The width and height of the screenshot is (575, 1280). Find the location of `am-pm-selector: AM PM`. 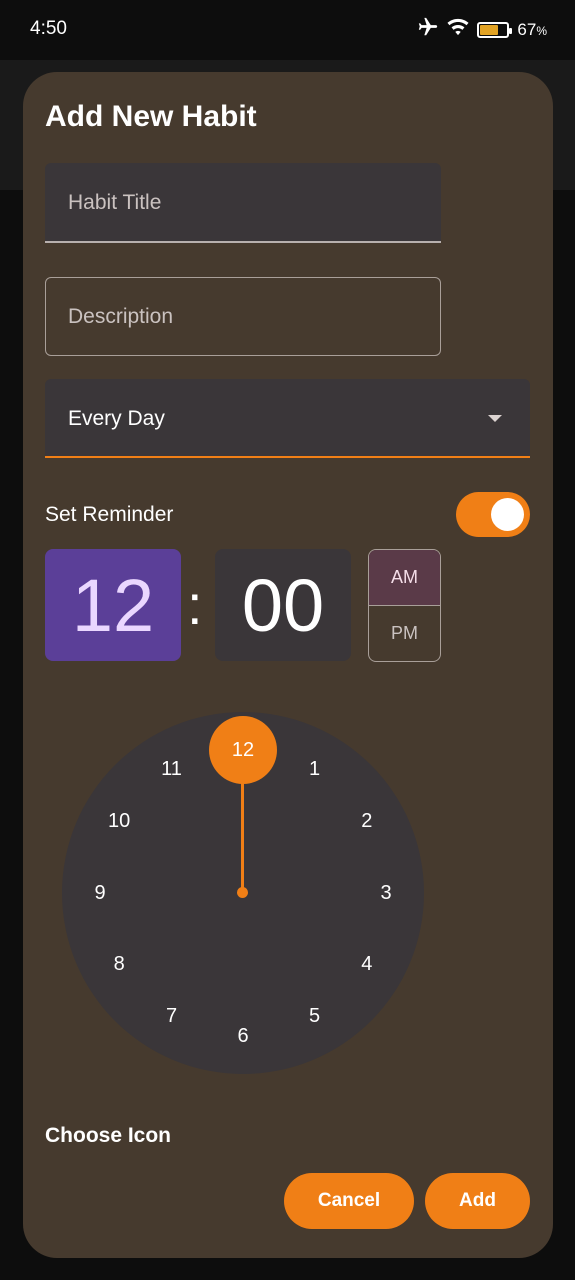

am-pm-selector: AM PM is located at coordinates (404, 605).